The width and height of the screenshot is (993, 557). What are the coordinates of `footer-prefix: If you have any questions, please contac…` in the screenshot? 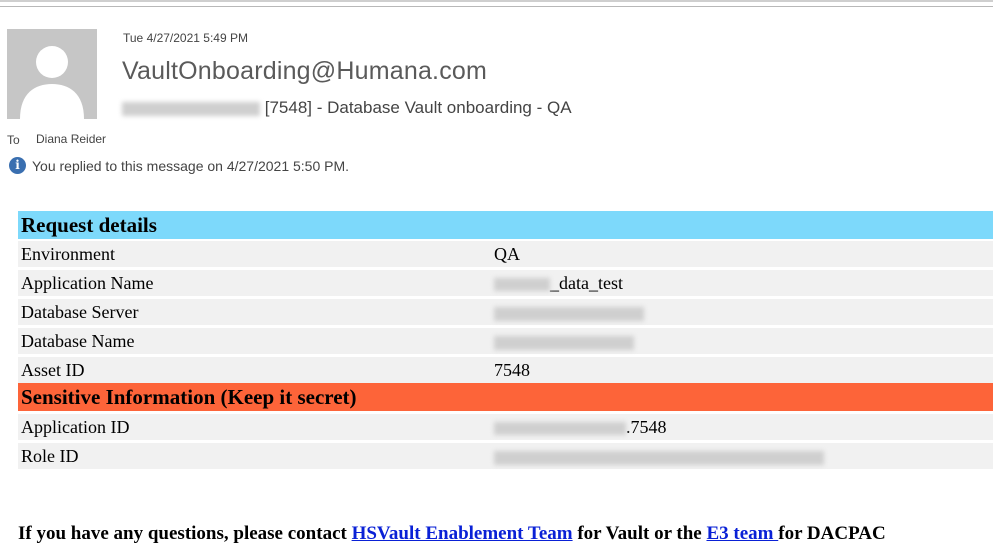 It's located at (185, 533).